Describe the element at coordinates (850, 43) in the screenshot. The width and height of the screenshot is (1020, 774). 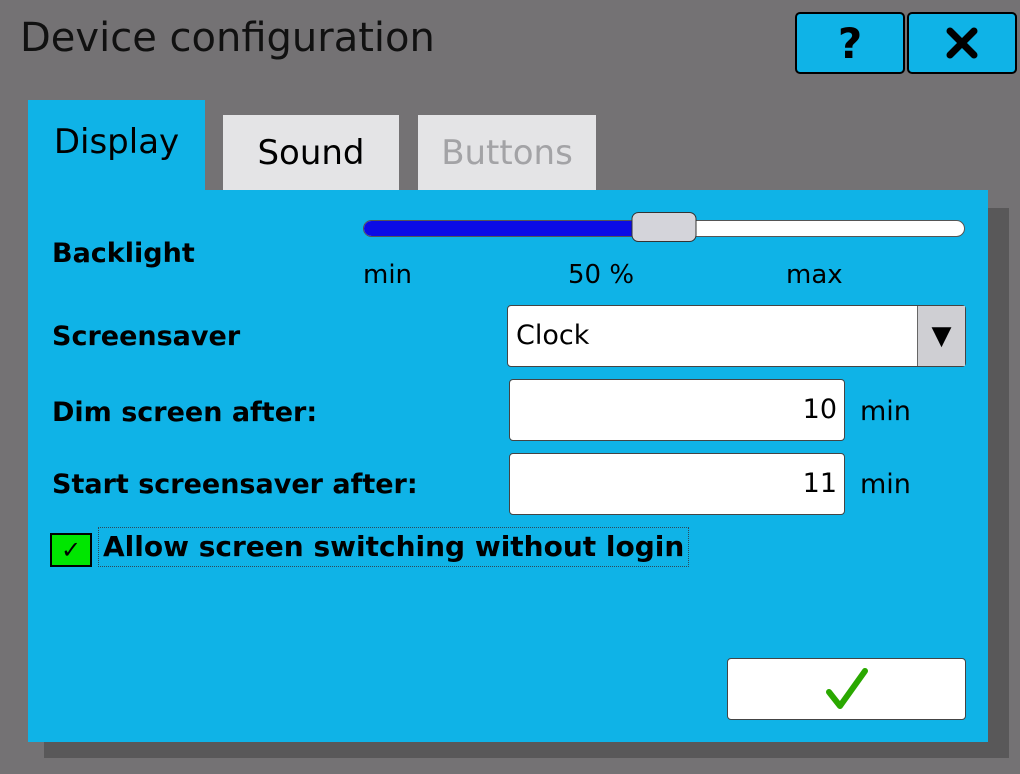
I see `help-button: ?` at that location.